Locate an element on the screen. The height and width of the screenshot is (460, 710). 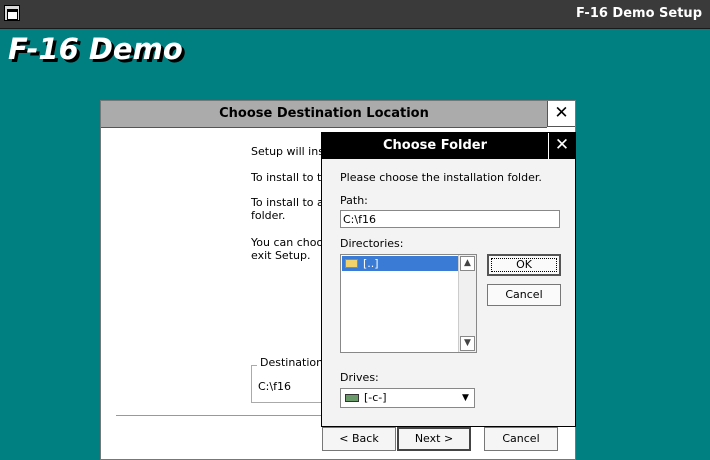
dest-dialog-title: Choose Destination Location is located at coordinates (324, 114).